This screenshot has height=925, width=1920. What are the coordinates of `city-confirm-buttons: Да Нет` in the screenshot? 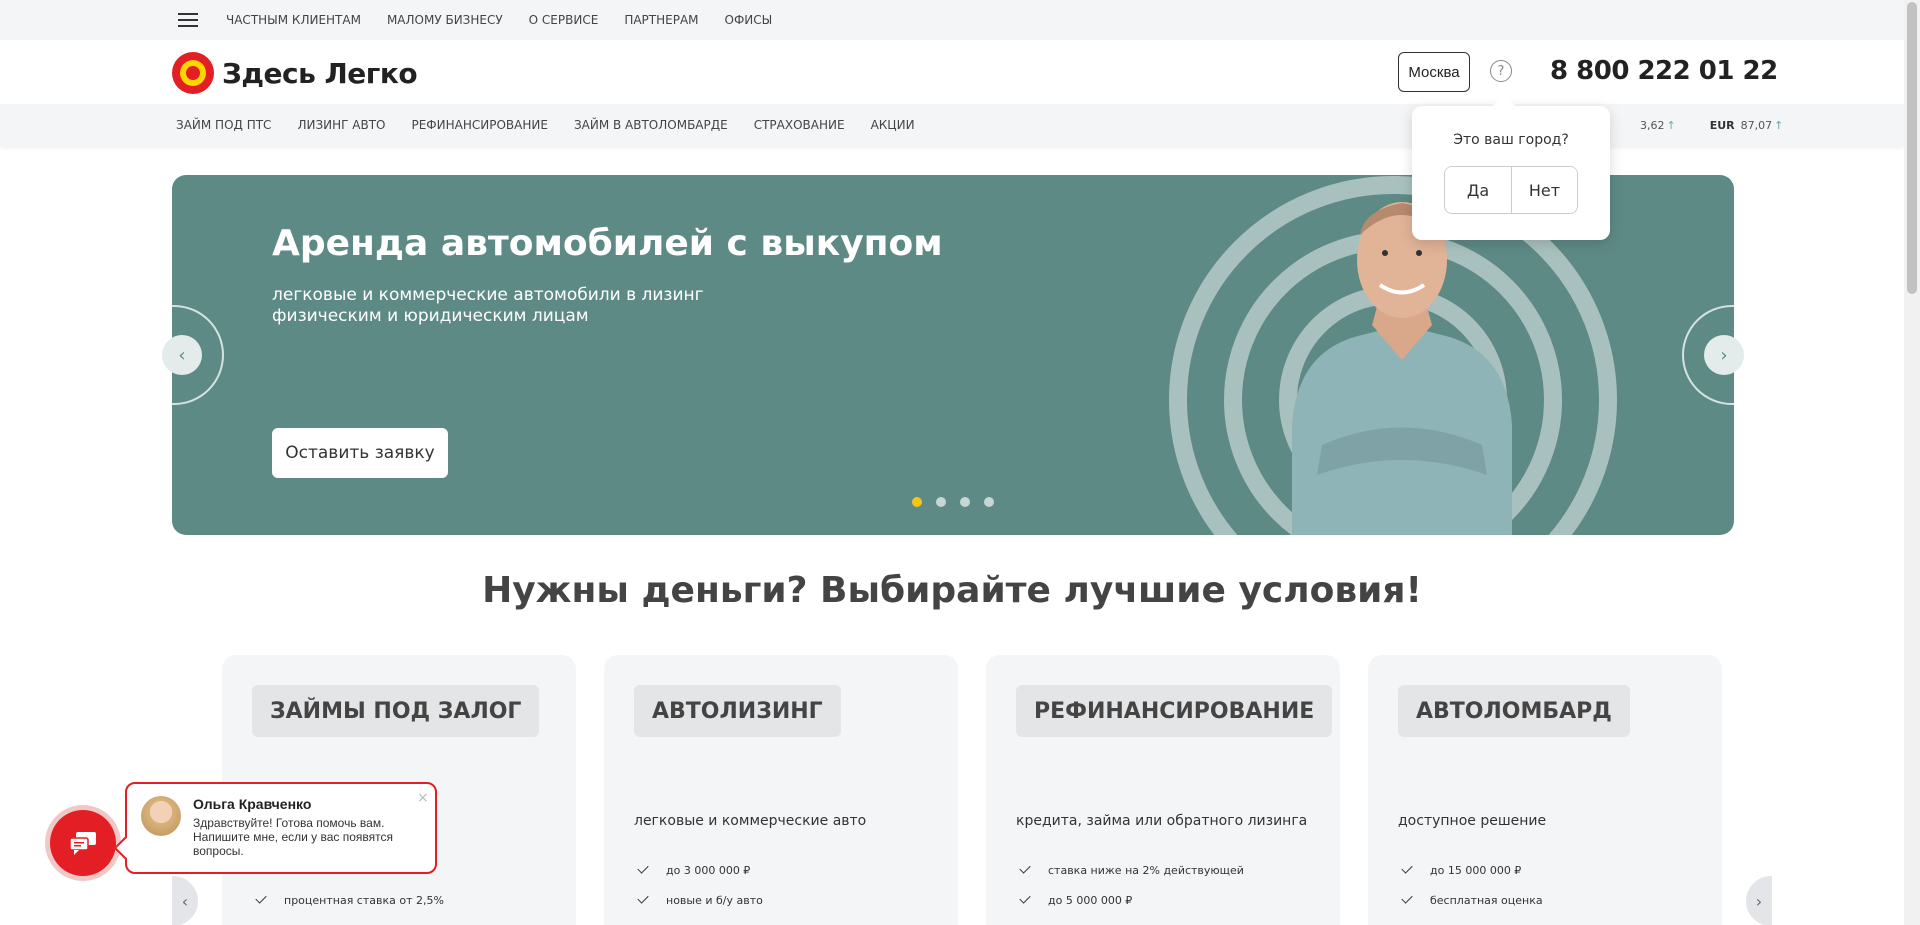 It's located at (1511, 190).